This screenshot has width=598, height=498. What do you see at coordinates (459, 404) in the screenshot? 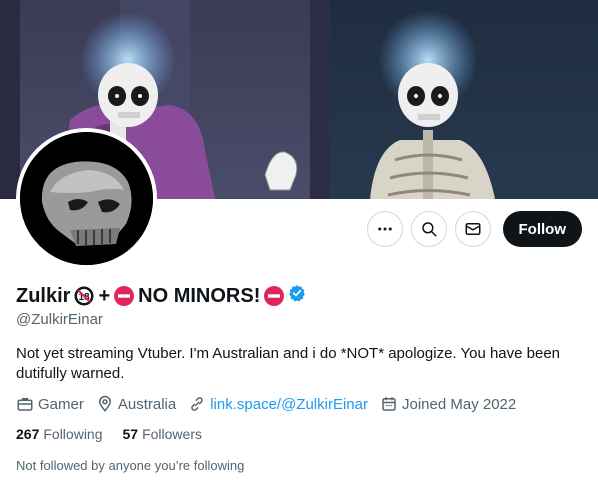
I see `joined-label: Joined May 2022` at bounding box center [459, 404].